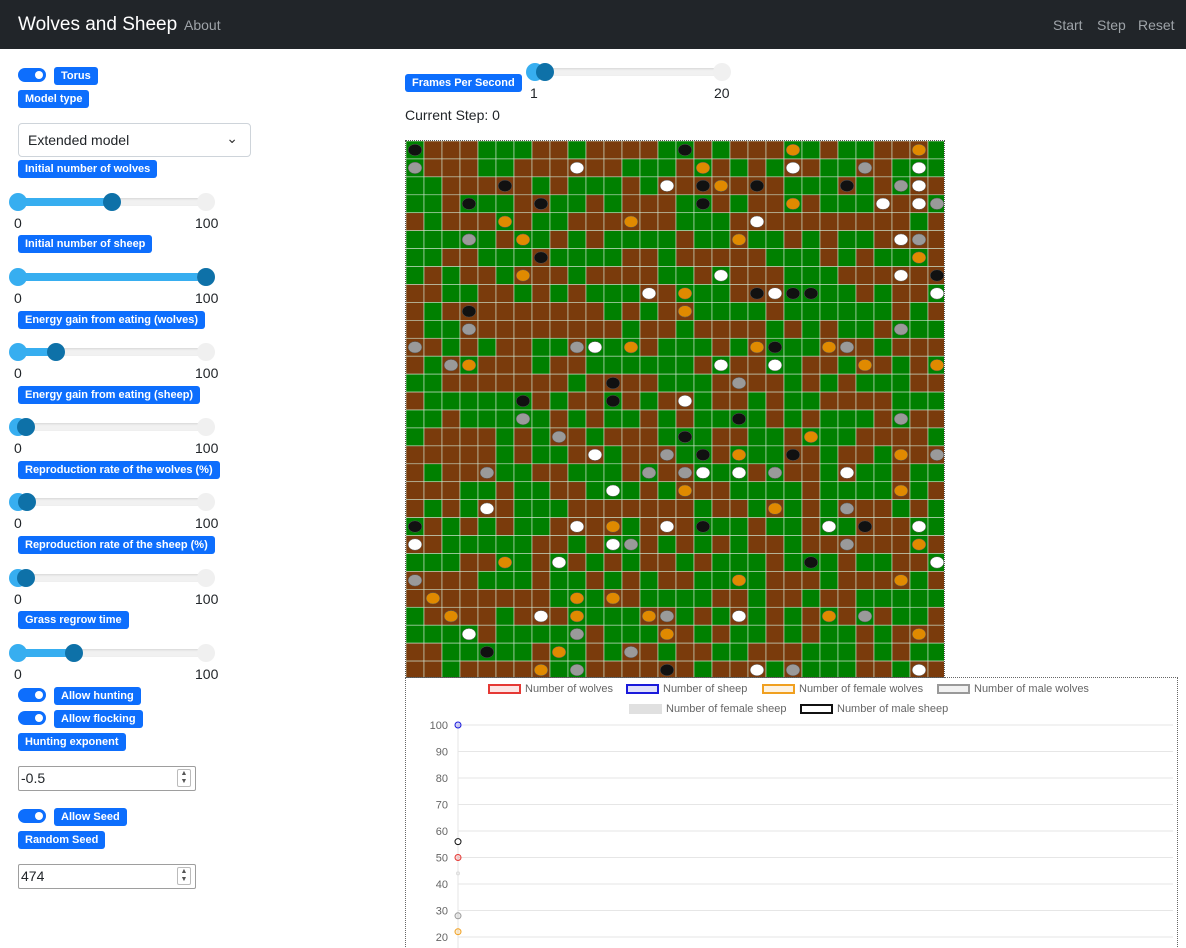 This screenshot has height=948, width=1186. I want to click on model-type-select: Extended model ⌄, so click(134, 140).